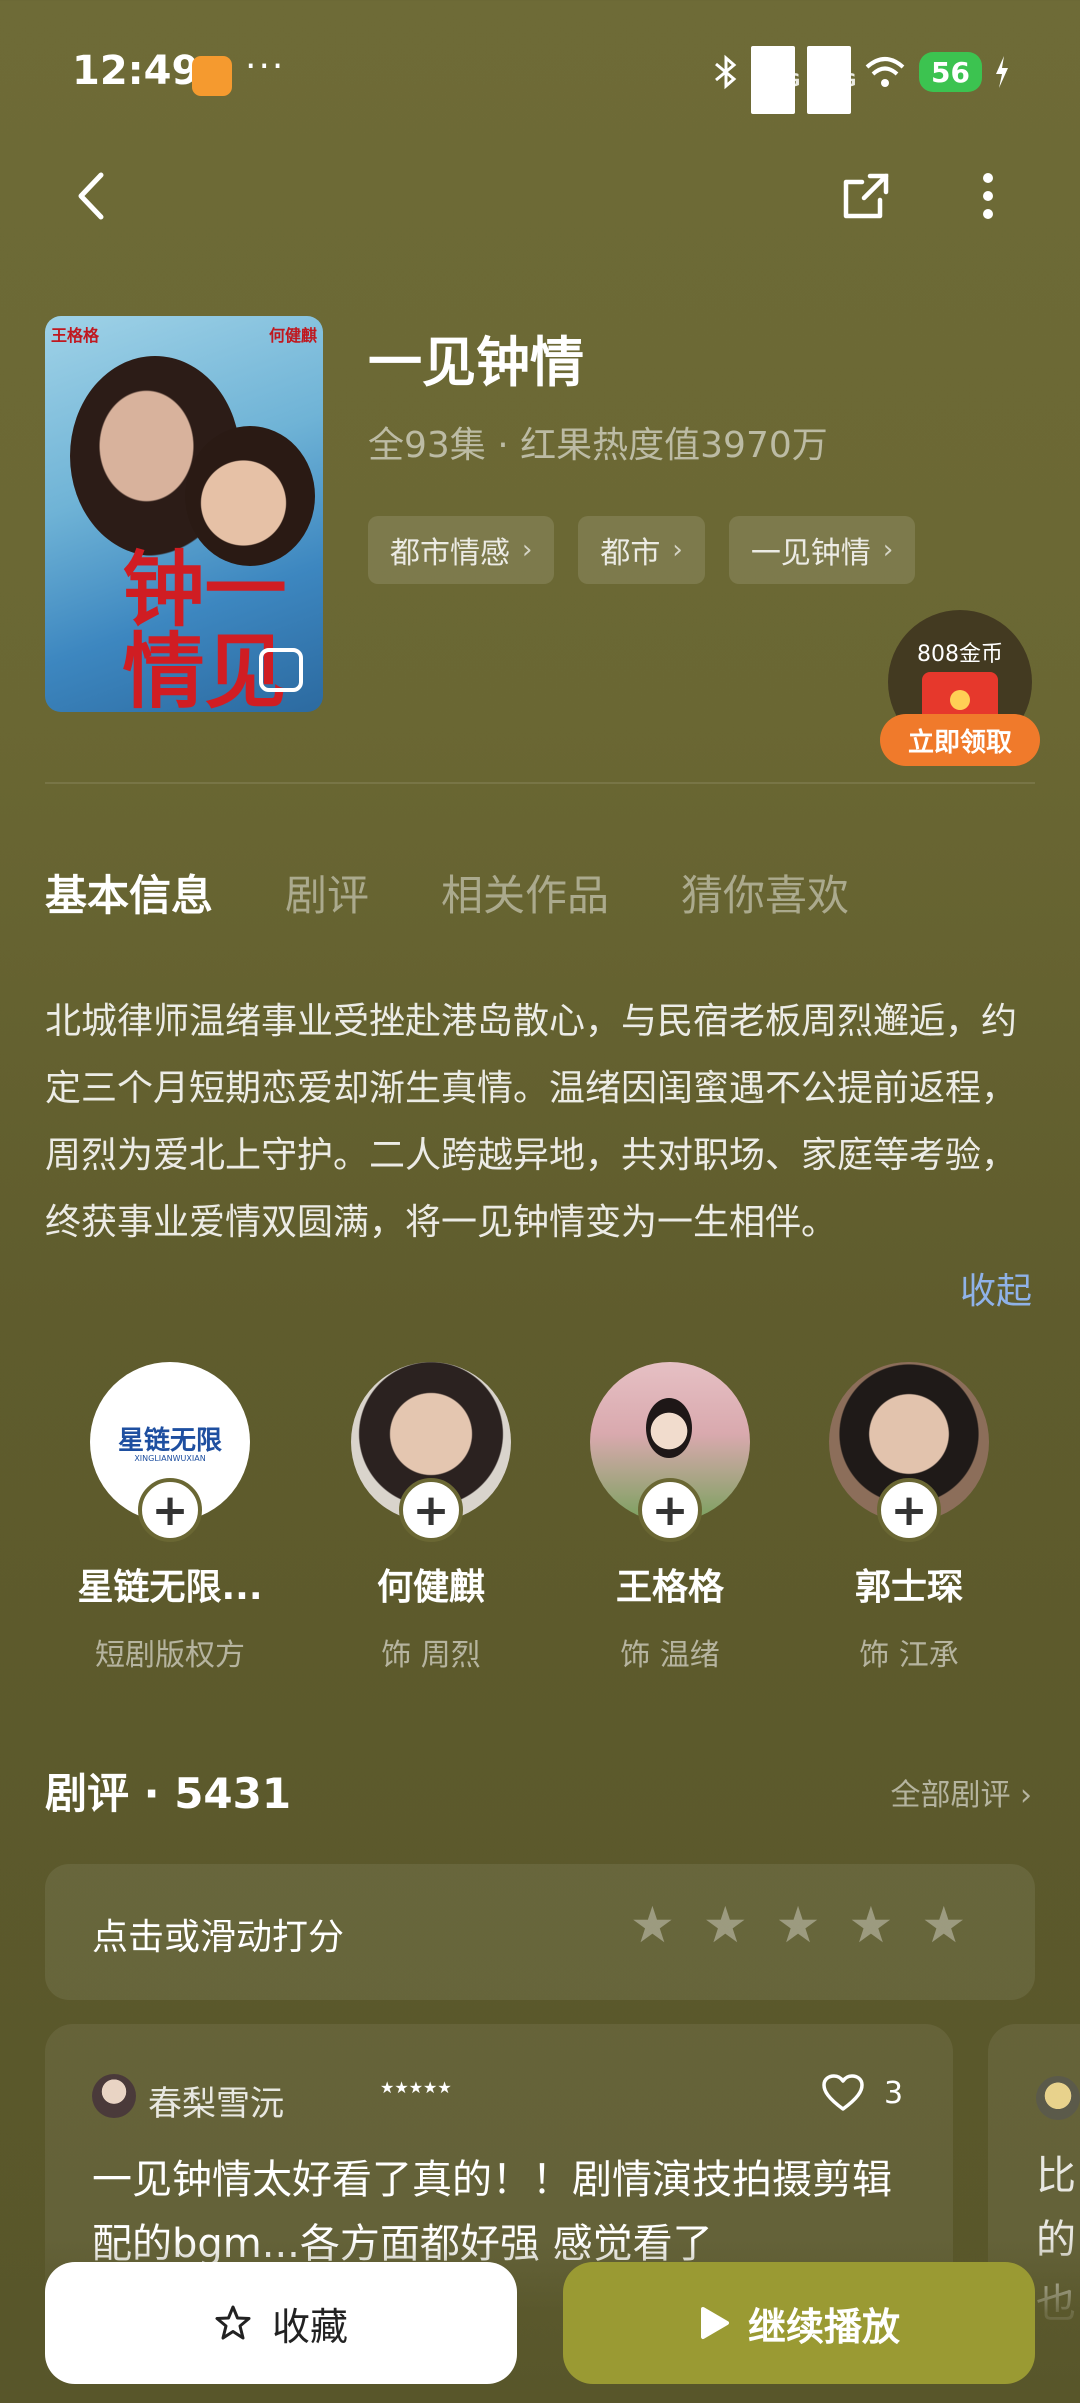 This screenshot has height=2403, width=1080. I want to click on star-outline-icon, so click(233, 2322).